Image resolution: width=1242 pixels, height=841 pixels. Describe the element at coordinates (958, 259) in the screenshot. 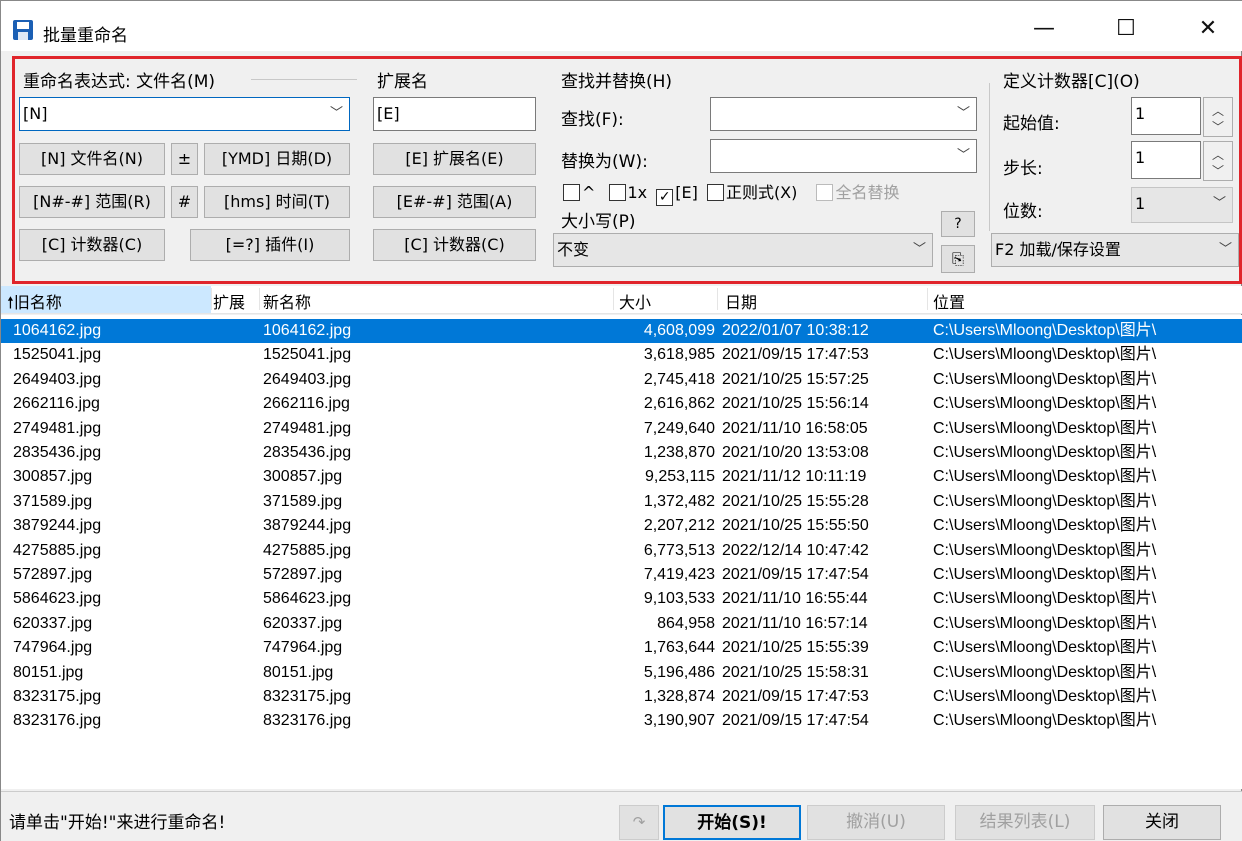

I see `copy-icon: ⎘` at that location.